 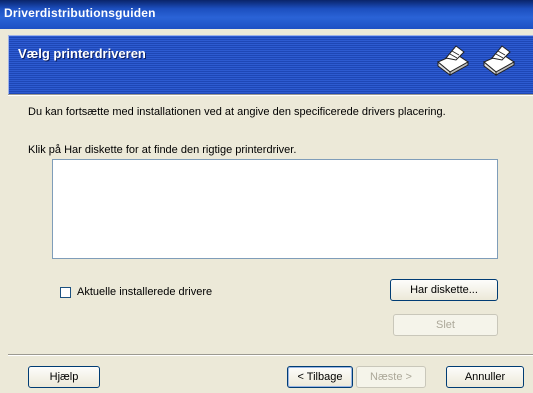 I want to click on checkbox-label: Aktuelle installerede drivere, so click(x=145, y=292).